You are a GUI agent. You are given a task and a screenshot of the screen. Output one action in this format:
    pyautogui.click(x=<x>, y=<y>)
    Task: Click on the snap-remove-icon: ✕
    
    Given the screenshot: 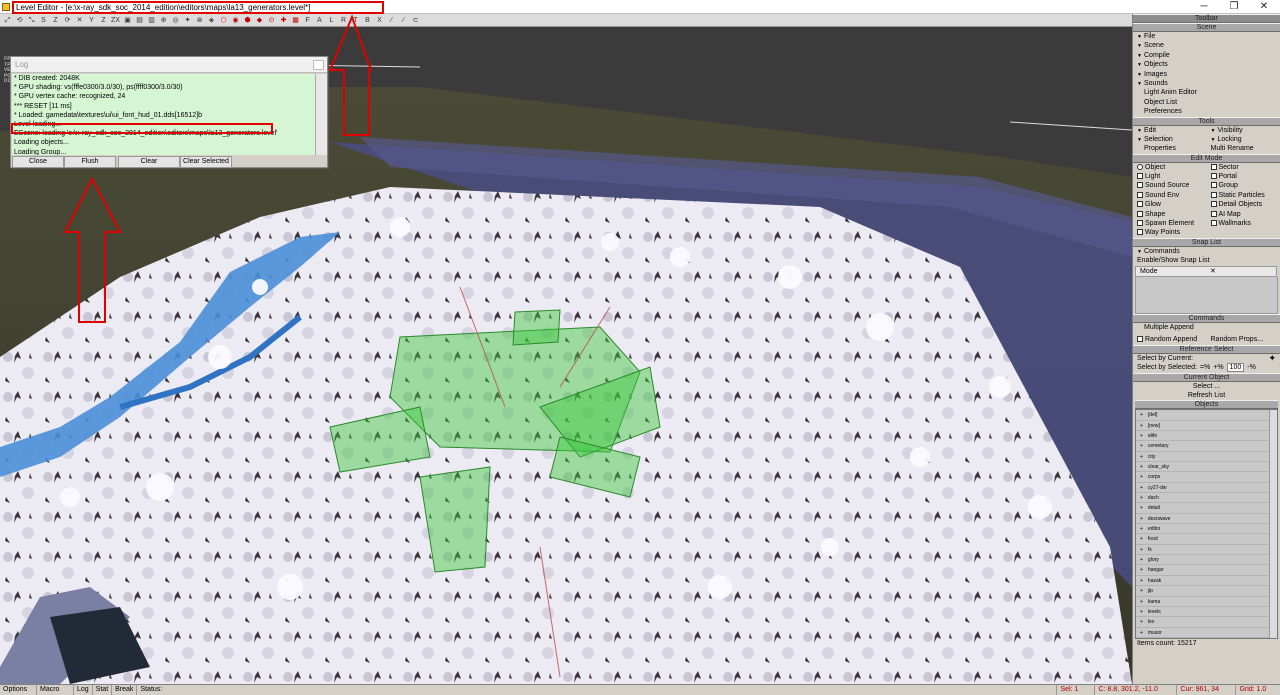 What is the action you would take?
    pyautogui.click(x=1241, y=271)
    